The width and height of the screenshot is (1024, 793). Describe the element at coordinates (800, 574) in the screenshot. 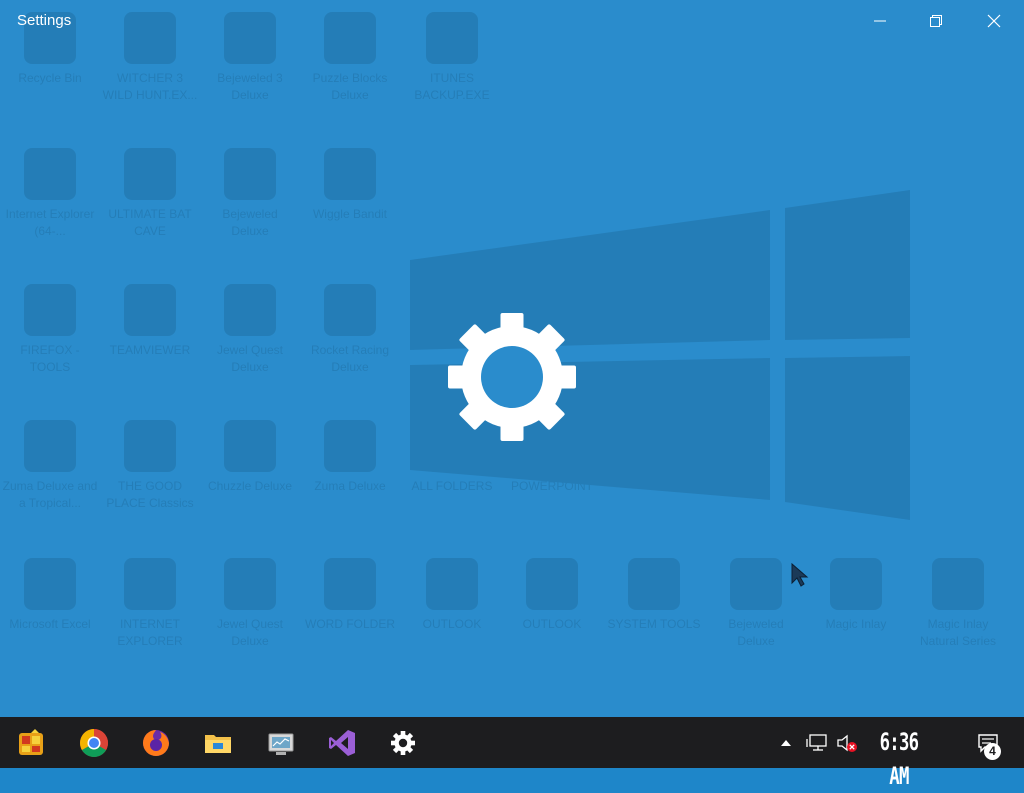

I see `mouse-cursor-icon` at that location.